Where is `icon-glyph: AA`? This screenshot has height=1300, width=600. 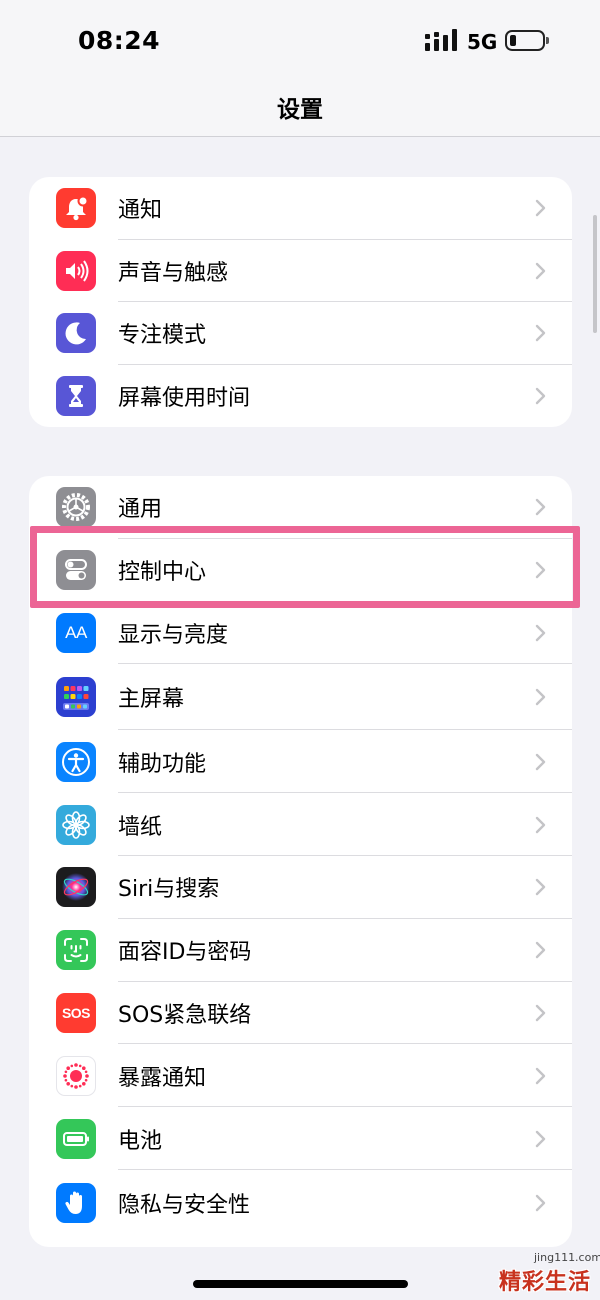 icon-glyph: AA is located at coordinates (76, 632).